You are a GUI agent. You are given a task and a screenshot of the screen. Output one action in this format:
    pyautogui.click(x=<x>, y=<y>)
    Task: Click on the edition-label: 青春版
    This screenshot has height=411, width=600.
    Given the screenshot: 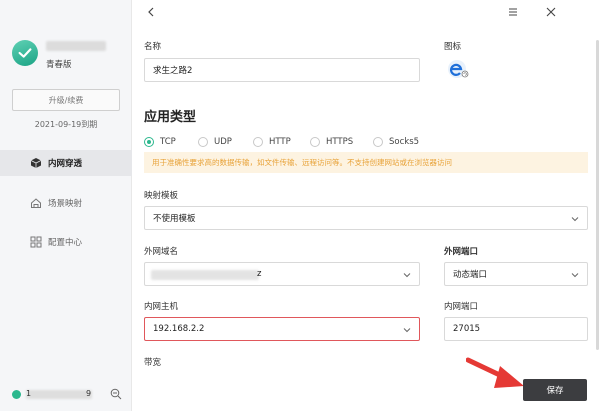 What is the action you would take?
    pyautogui.click(x=59, y=65)
    